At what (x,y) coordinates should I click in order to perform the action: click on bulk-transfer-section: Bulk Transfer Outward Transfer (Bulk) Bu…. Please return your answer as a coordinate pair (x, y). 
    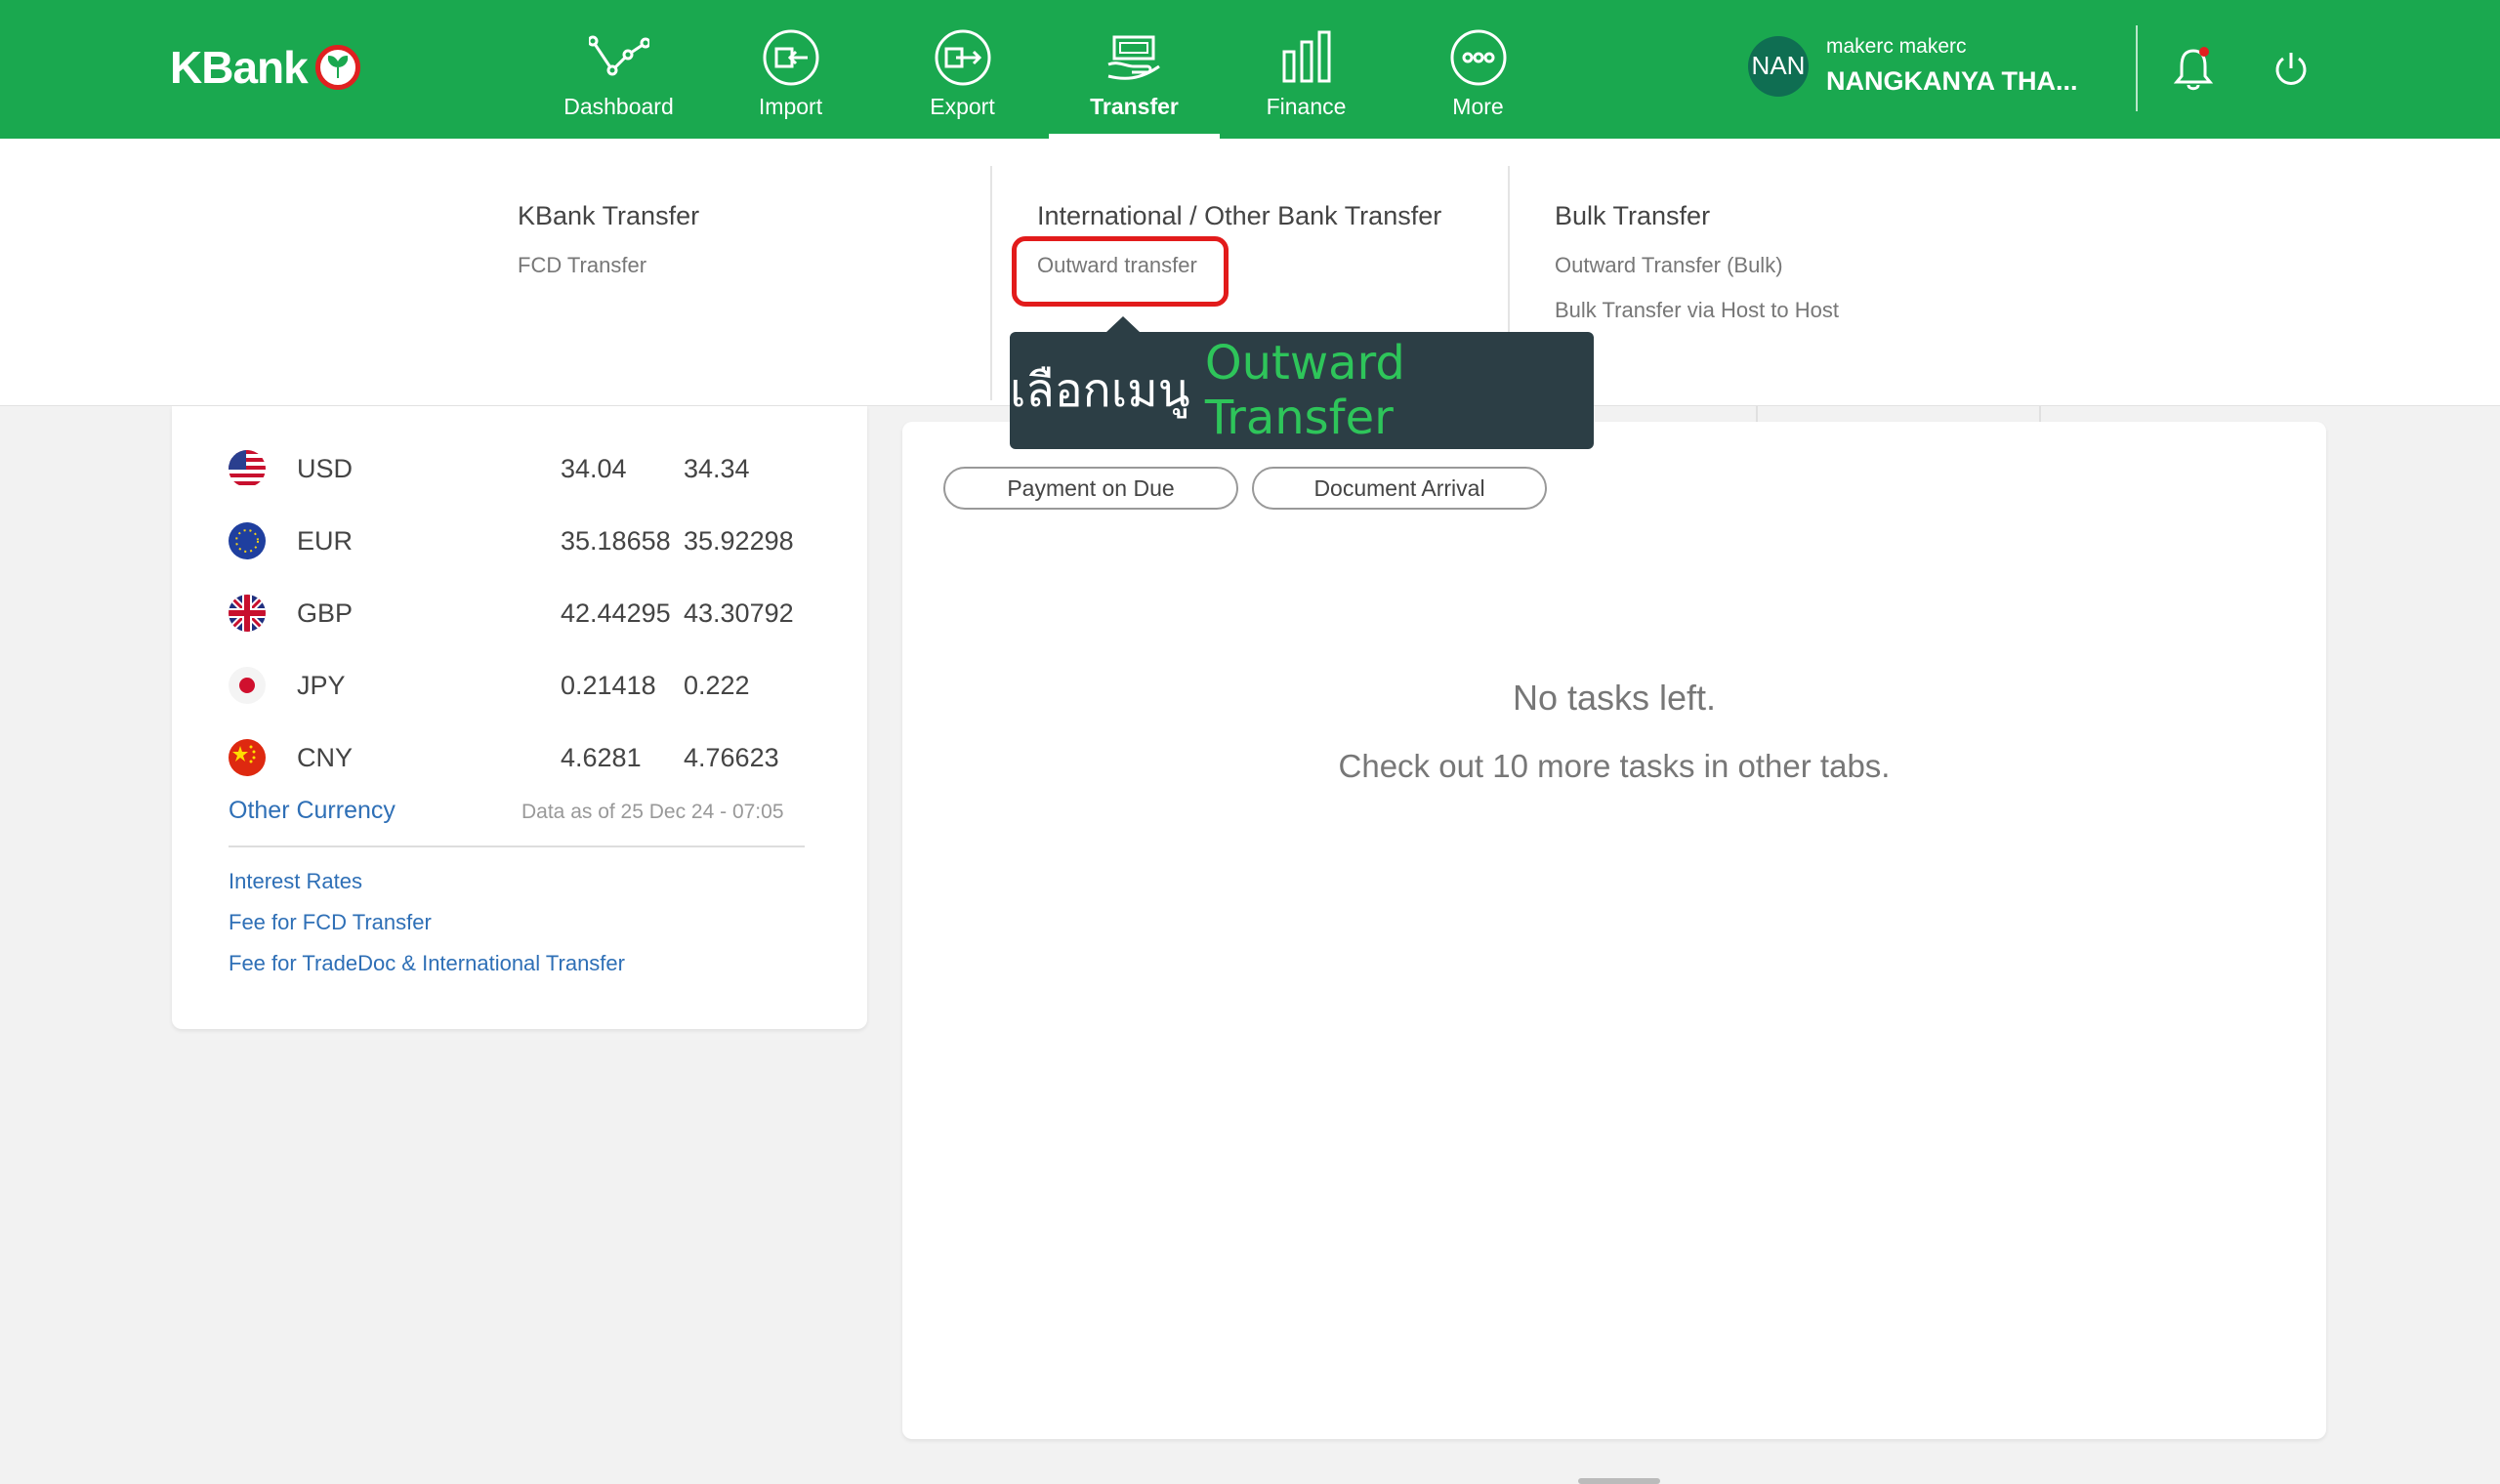
    Looking at the image, I should click on (1697, 273).